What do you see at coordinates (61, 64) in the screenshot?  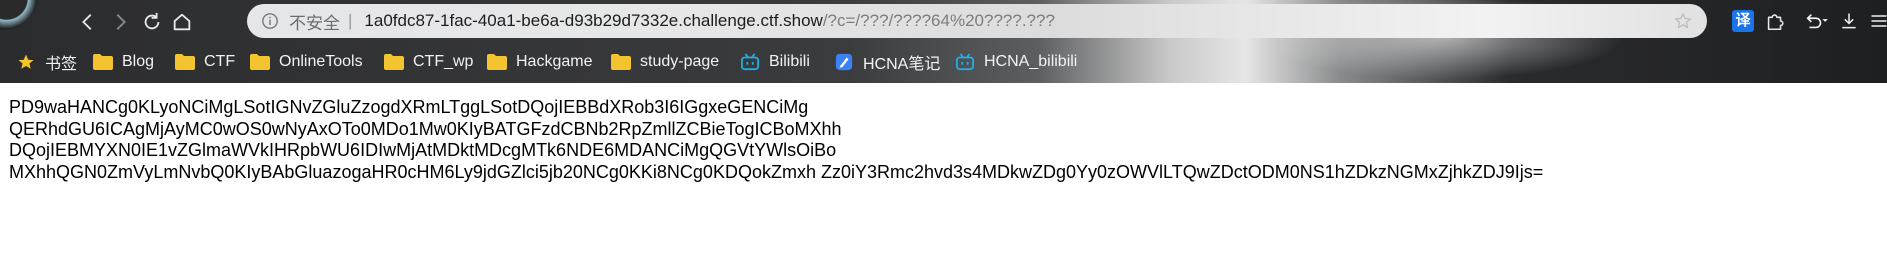 I see `bookmark-label: 书签` at bounding box center [61, 64].